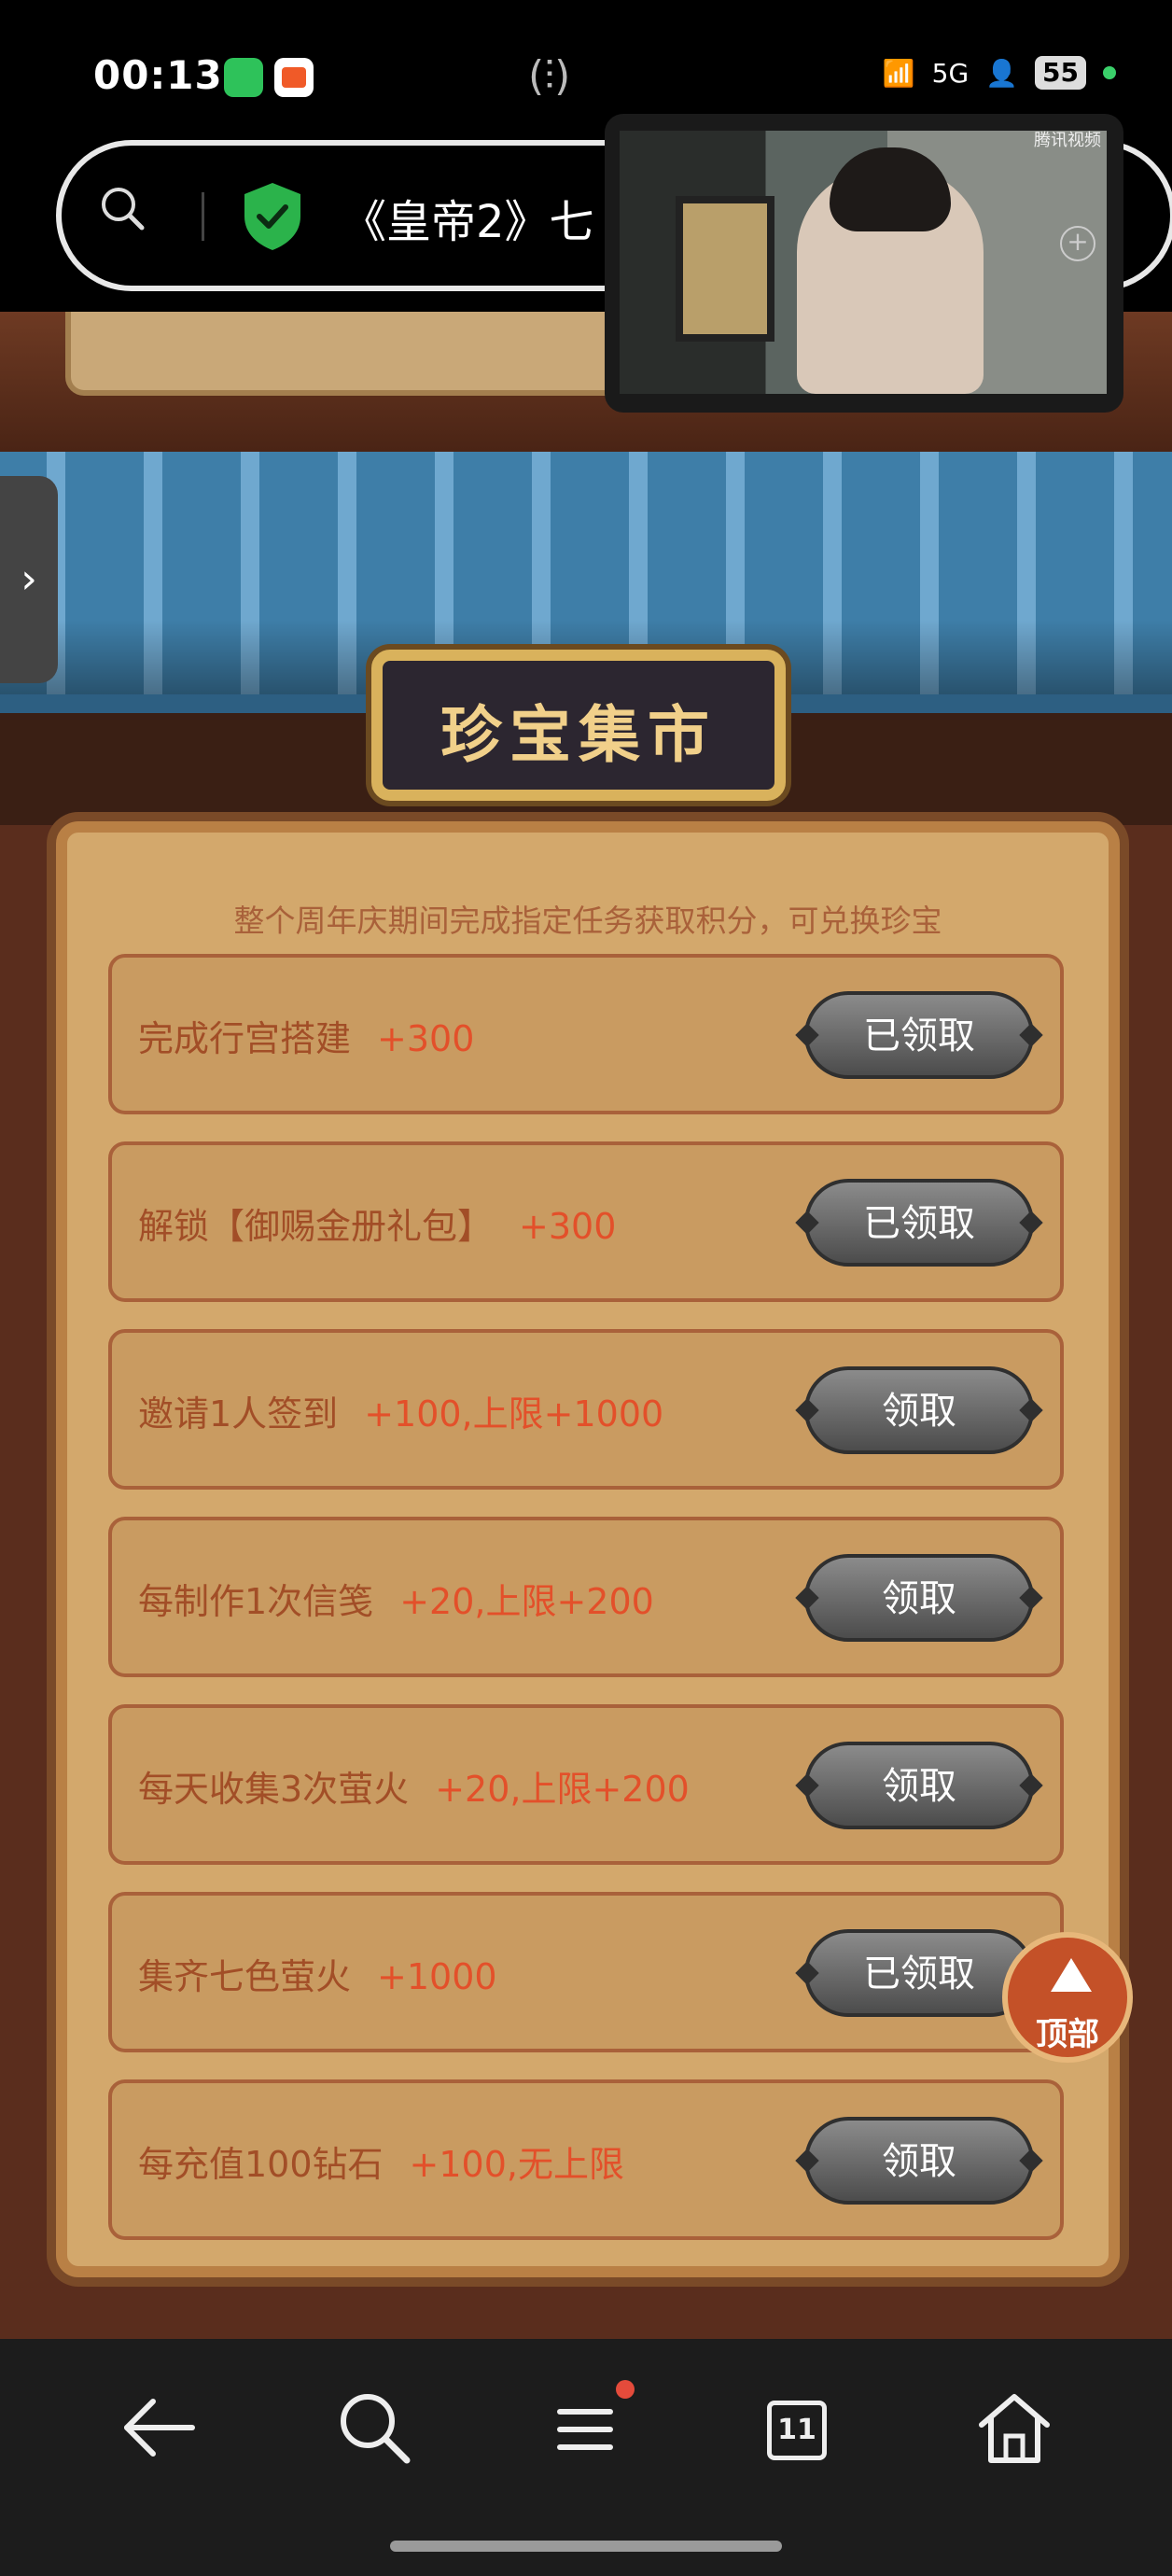 Image resolution: width=1172 pixels, height=2576 pixels. Describe the element at coordinates (1060, 73) in the screenshot. I see `battery-level: 55` at that location.